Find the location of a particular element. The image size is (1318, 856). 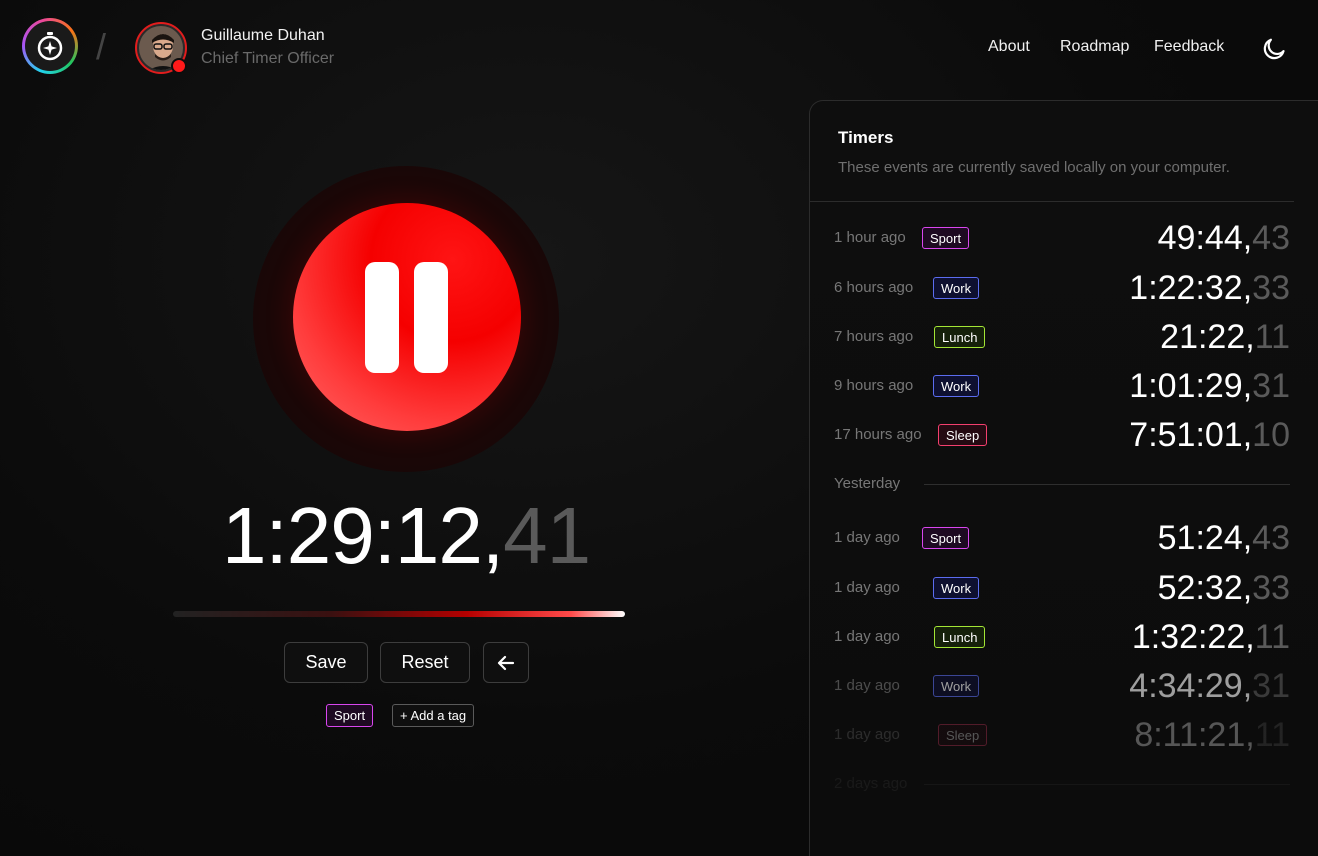

row-duration-main: 21:22, is located at coordinates (1207, 337).